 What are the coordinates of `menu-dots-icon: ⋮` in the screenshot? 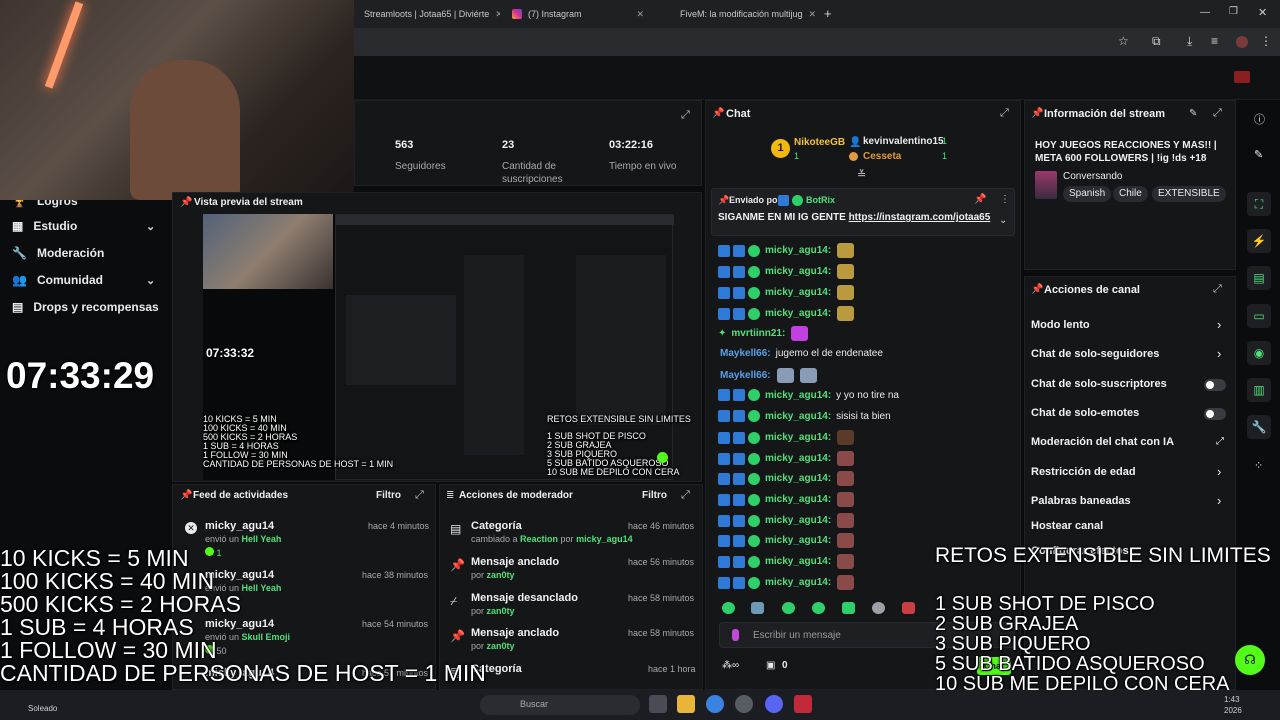 It's located at (1266, 41).